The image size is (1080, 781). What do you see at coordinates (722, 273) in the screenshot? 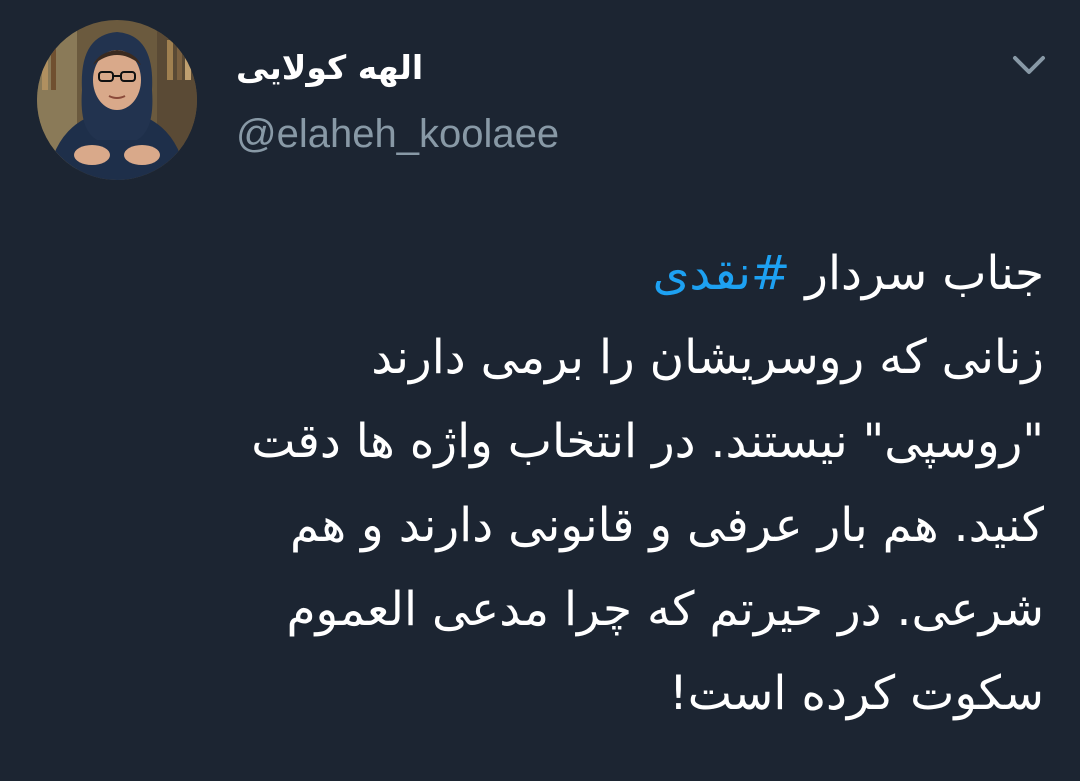
I see `hashtag-link: #نقدی` at bounding box center [722, 273].